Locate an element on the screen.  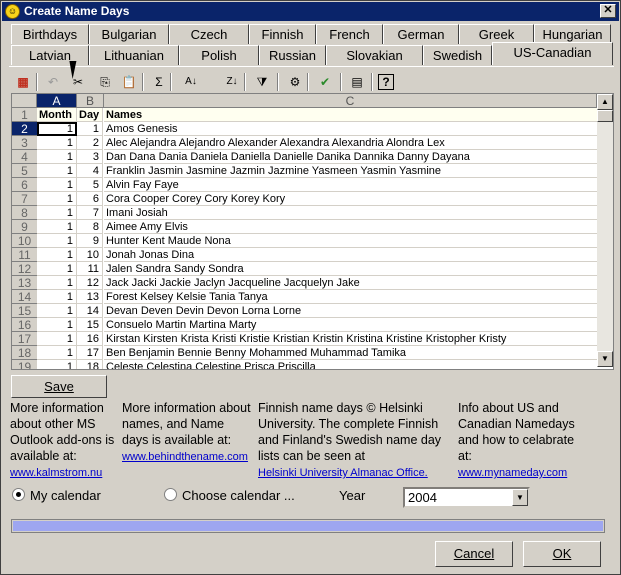
cell-names: Hunter Kent Maude Nona is located at coordinates (350, 241).